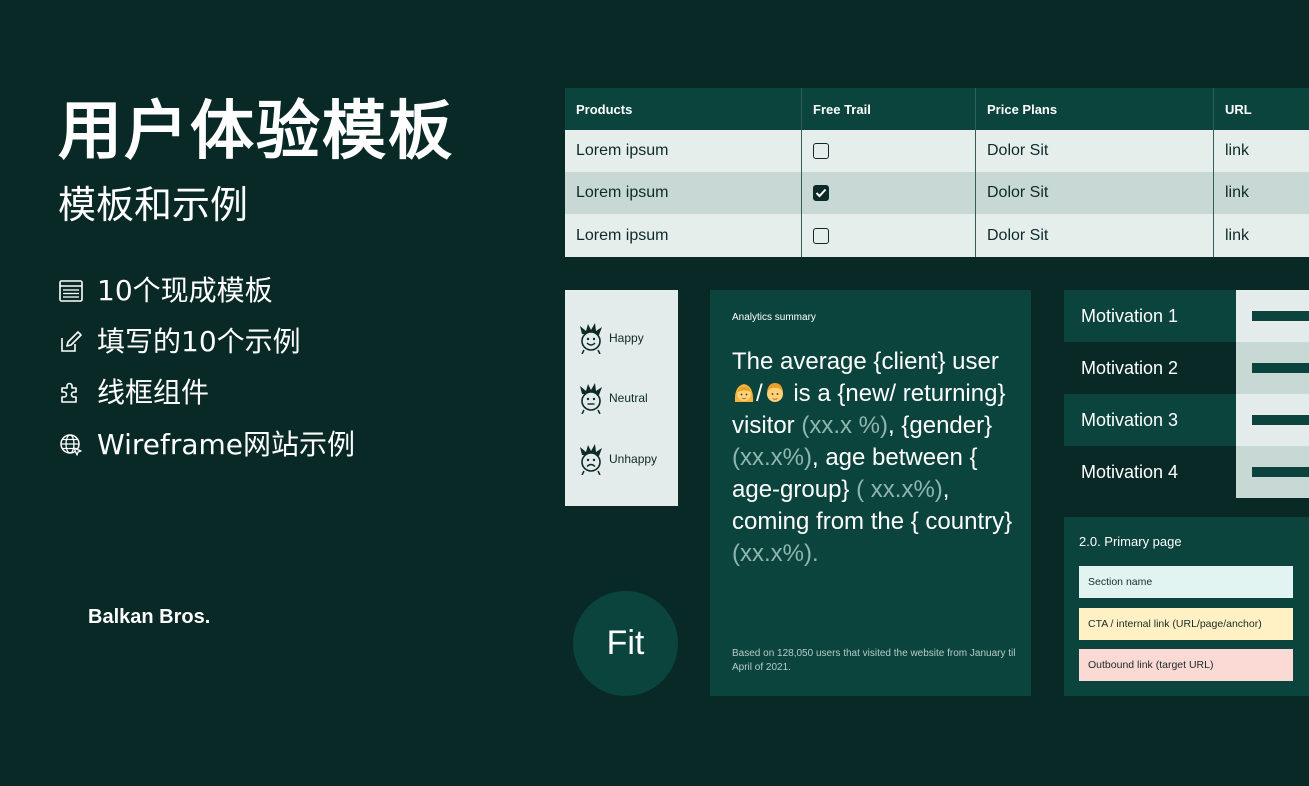 The width and height of the screenshot is (1309, 786). Describe the element at coordinates (865, 361) in the screenshot. I see `statement-text: The average {client} user` at that location.